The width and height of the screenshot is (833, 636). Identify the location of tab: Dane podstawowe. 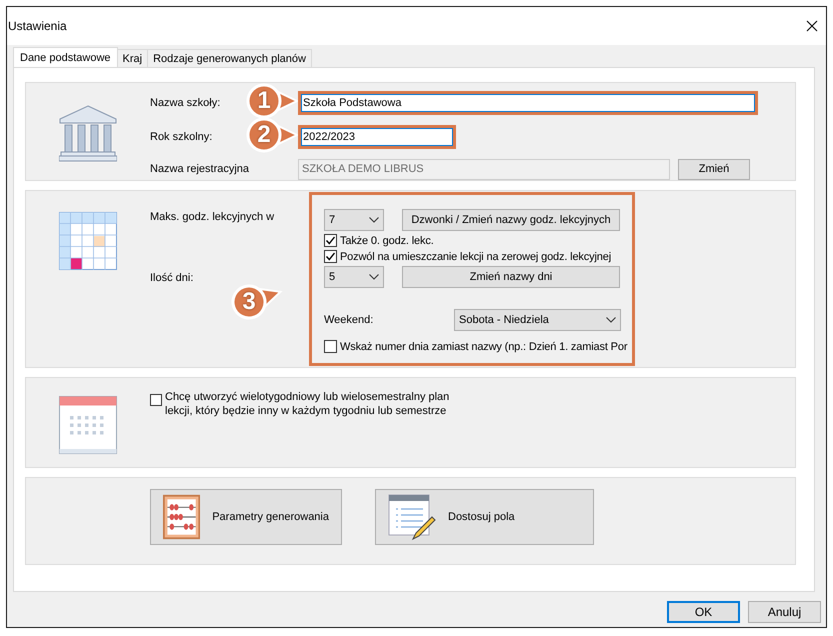
(65, 57).